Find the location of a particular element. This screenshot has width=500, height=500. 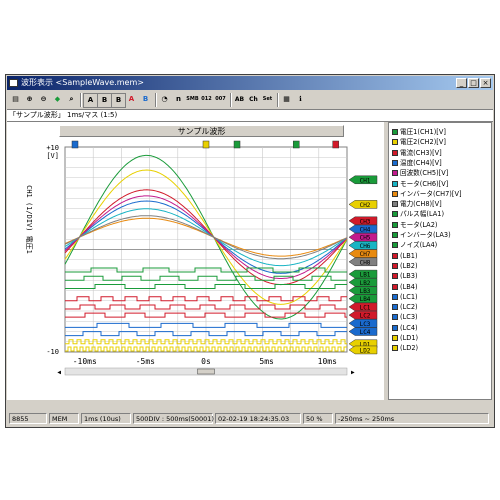

legend-item: ノイズ(LA4) is located at coordinates (414, 245).